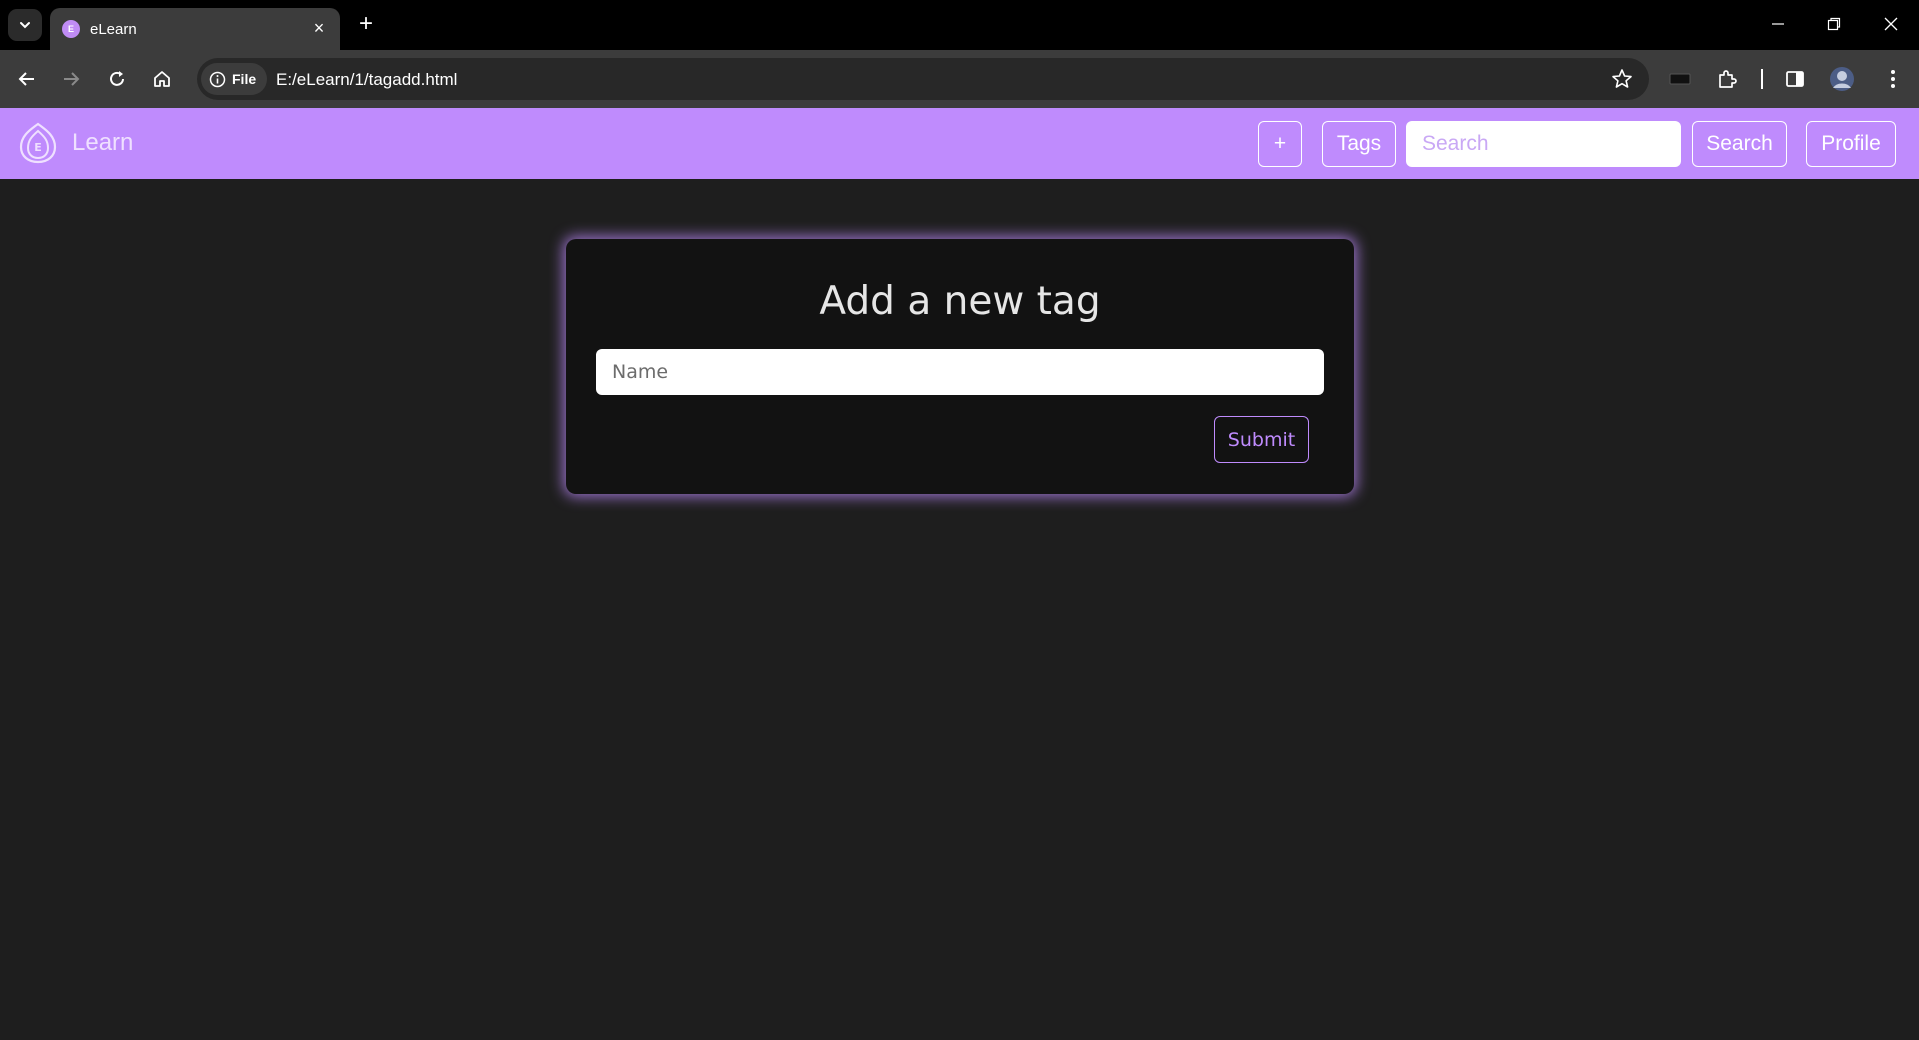 The image size is (1919, 1040). I want to click on brand-logo-icon: E, so click(38, 143).